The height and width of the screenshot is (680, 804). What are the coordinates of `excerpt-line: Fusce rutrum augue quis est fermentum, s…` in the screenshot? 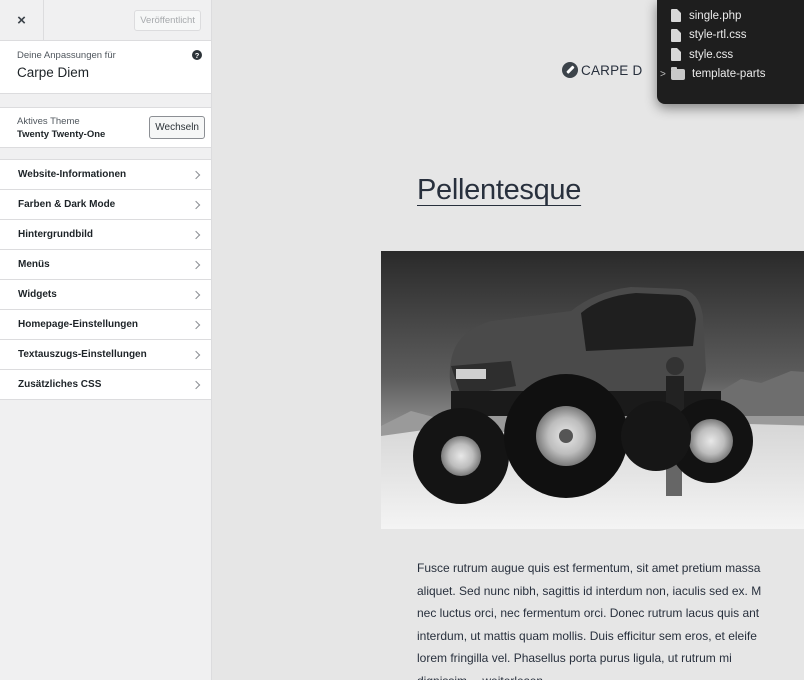 It's located at (589, 568).